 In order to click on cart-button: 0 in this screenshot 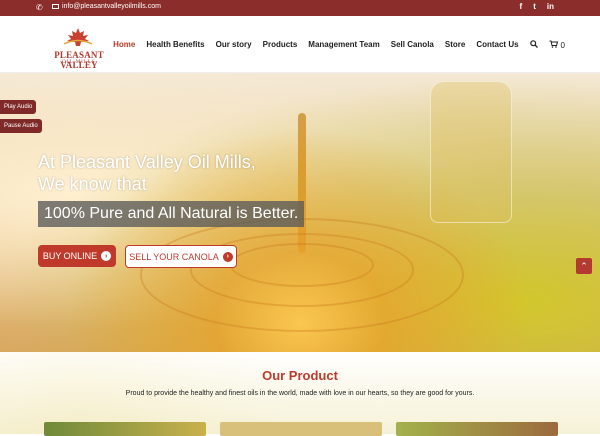, I will do `click(557, 45)`.